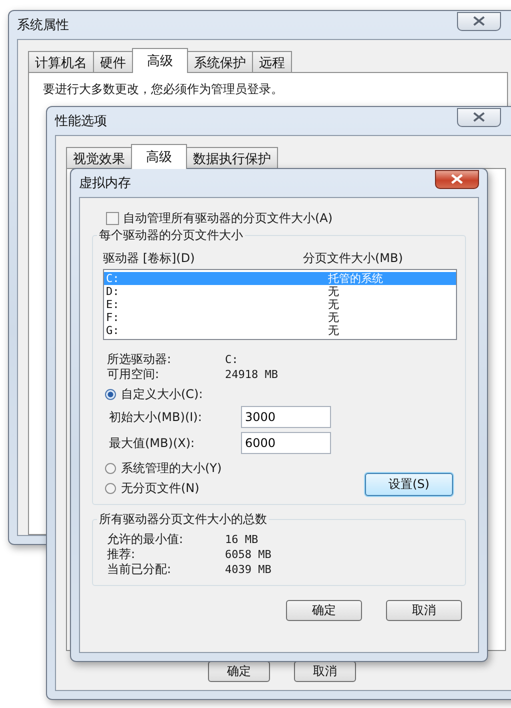  I want to click on input-field: 6000, so click(286, 443).